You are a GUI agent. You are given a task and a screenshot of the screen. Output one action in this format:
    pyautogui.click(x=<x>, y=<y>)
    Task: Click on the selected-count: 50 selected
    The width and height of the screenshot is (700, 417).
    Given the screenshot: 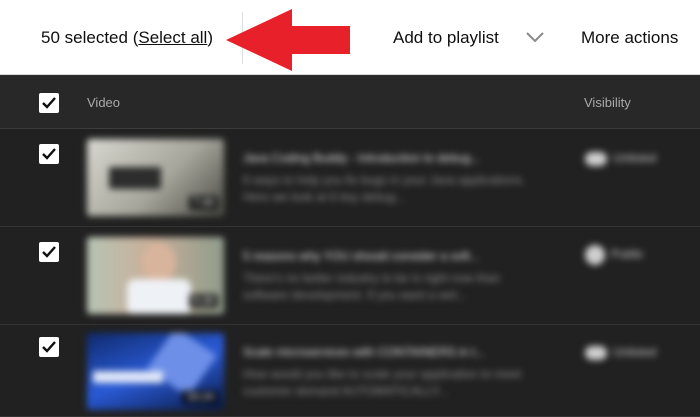 What is the action you would take?
    pyautogui.click(x=84, y=37)
    